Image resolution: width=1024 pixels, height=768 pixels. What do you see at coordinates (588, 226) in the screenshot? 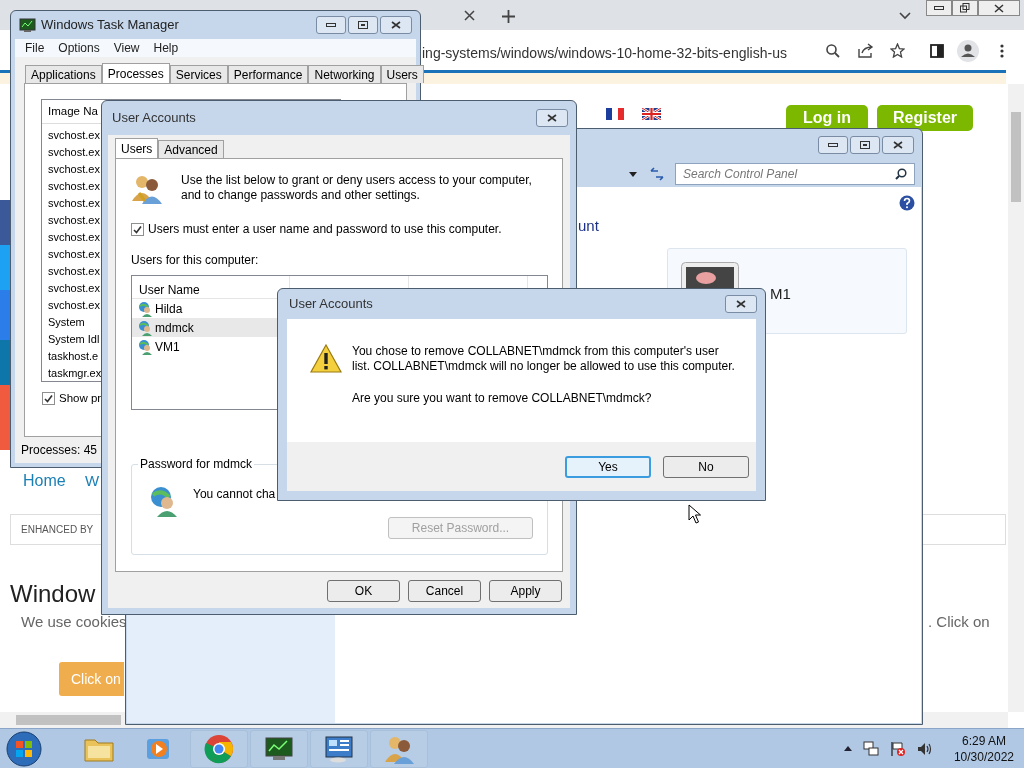
I see `page-heading: unt` at bounding box center [588, 226].